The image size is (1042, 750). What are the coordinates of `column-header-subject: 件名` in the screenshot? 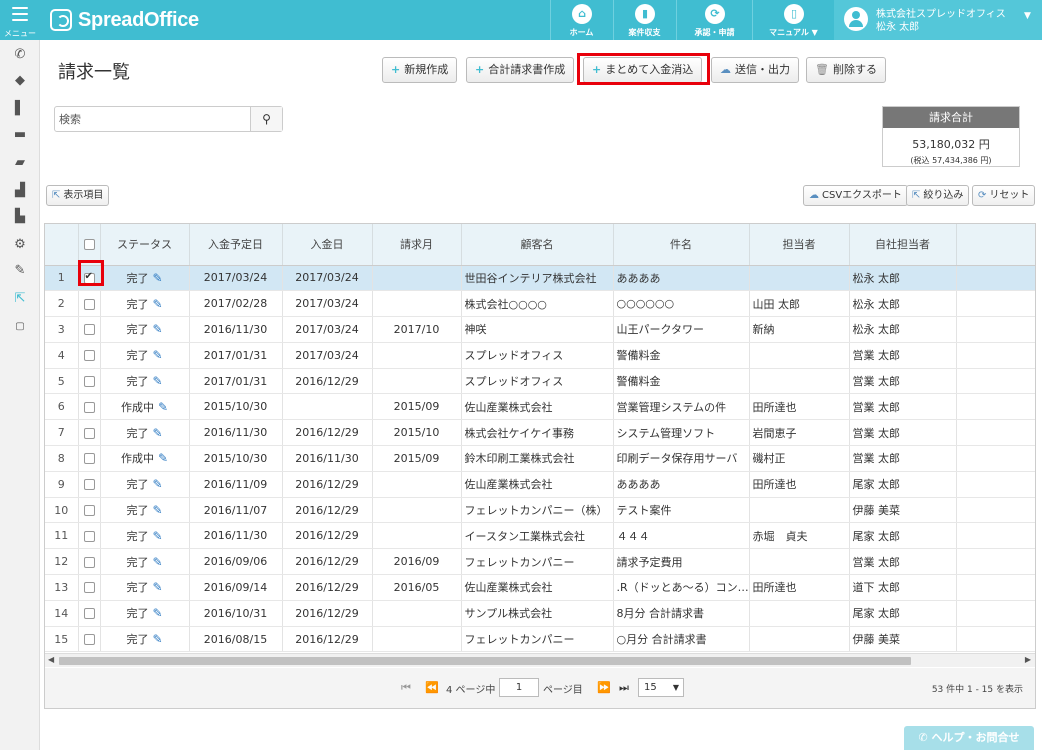 It's located at (681, 245).